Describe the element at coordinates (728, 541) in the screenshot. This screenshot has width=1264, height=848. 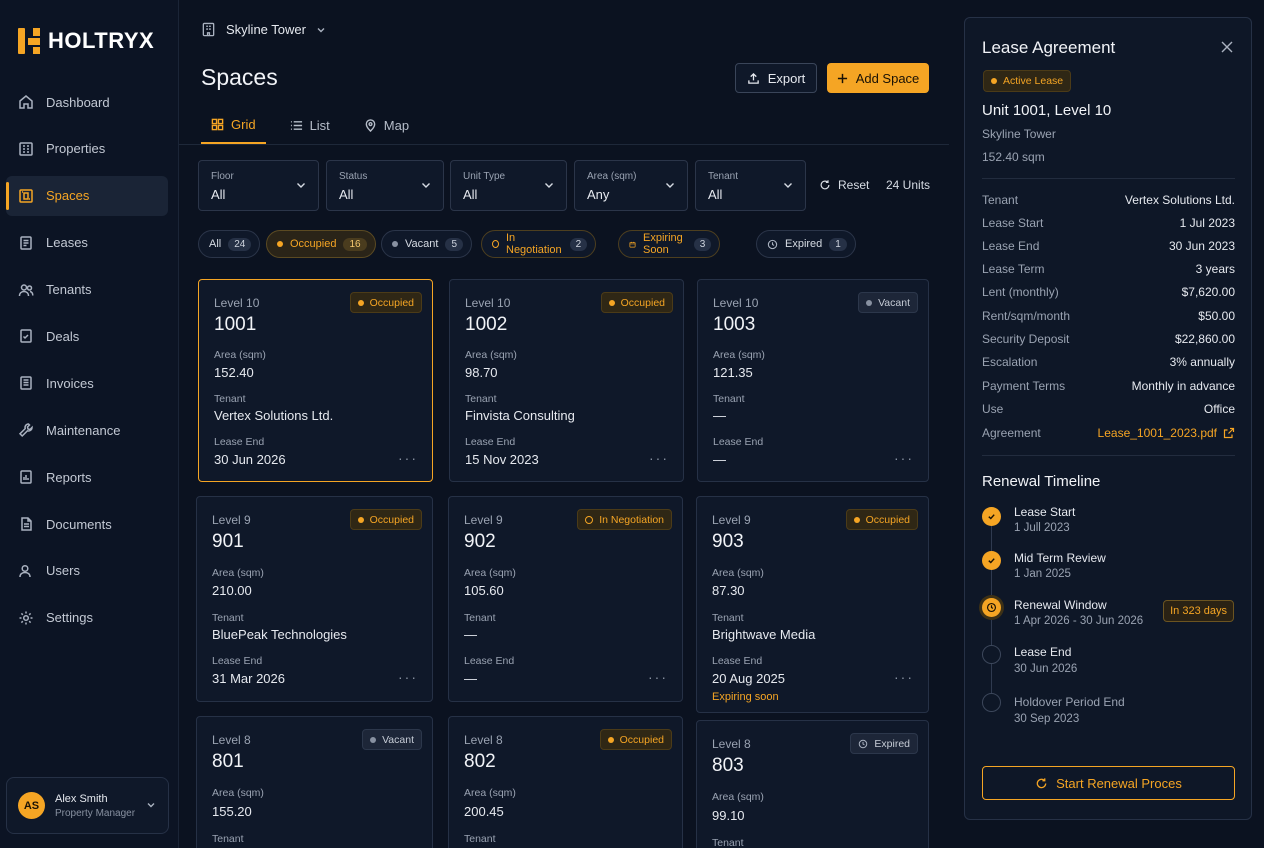
I see `card-unit: 903` at that location.